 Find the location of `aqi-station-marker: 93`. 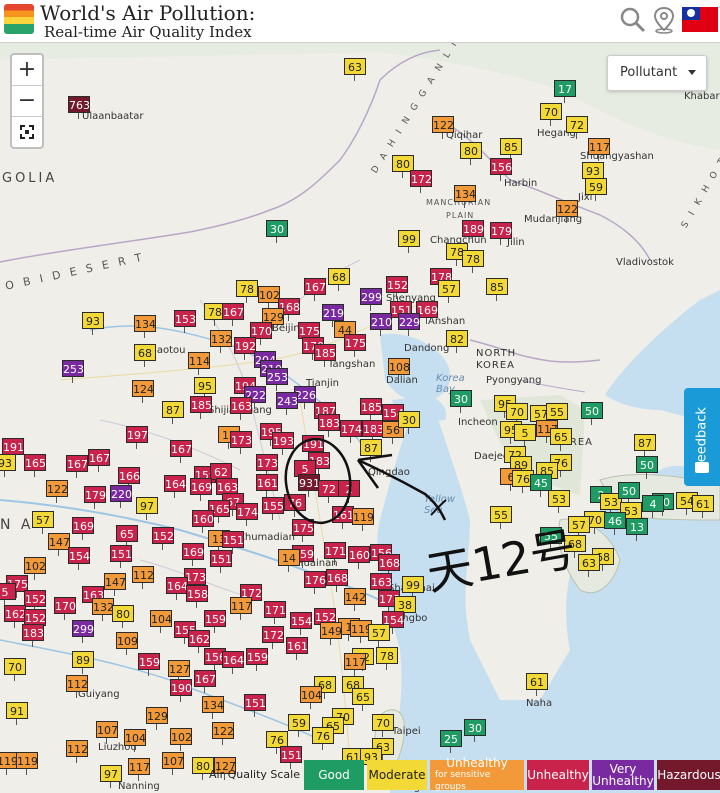

aqi-station-marker: 93 is located at coordinates (593, 173).